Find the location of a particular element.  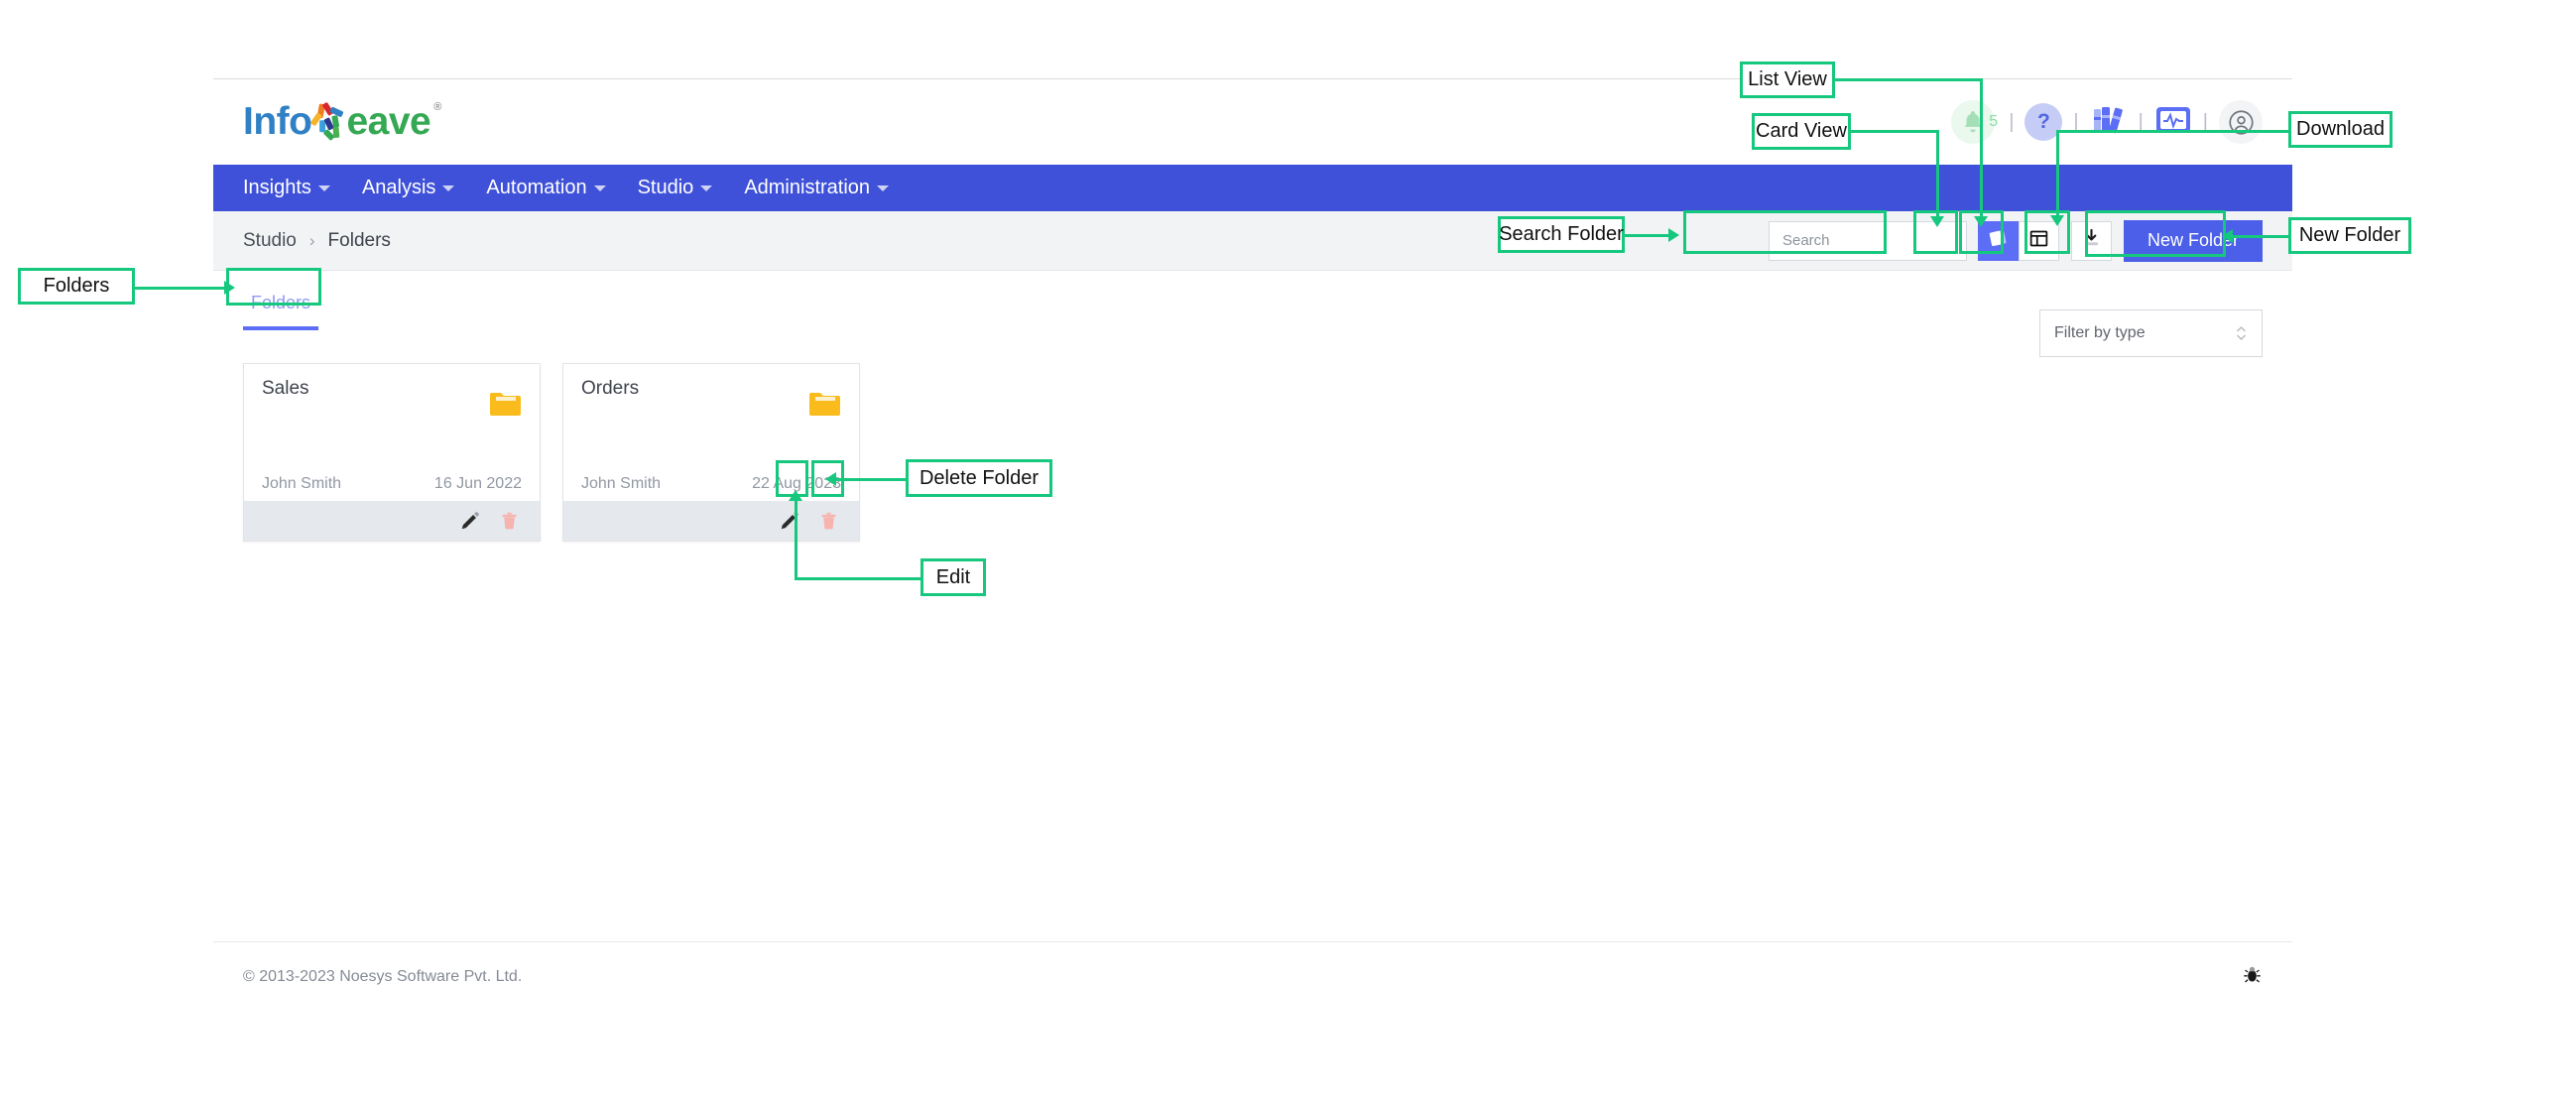

annotation-delete-folder: Delete Folder is located at coordinates (979, 478).